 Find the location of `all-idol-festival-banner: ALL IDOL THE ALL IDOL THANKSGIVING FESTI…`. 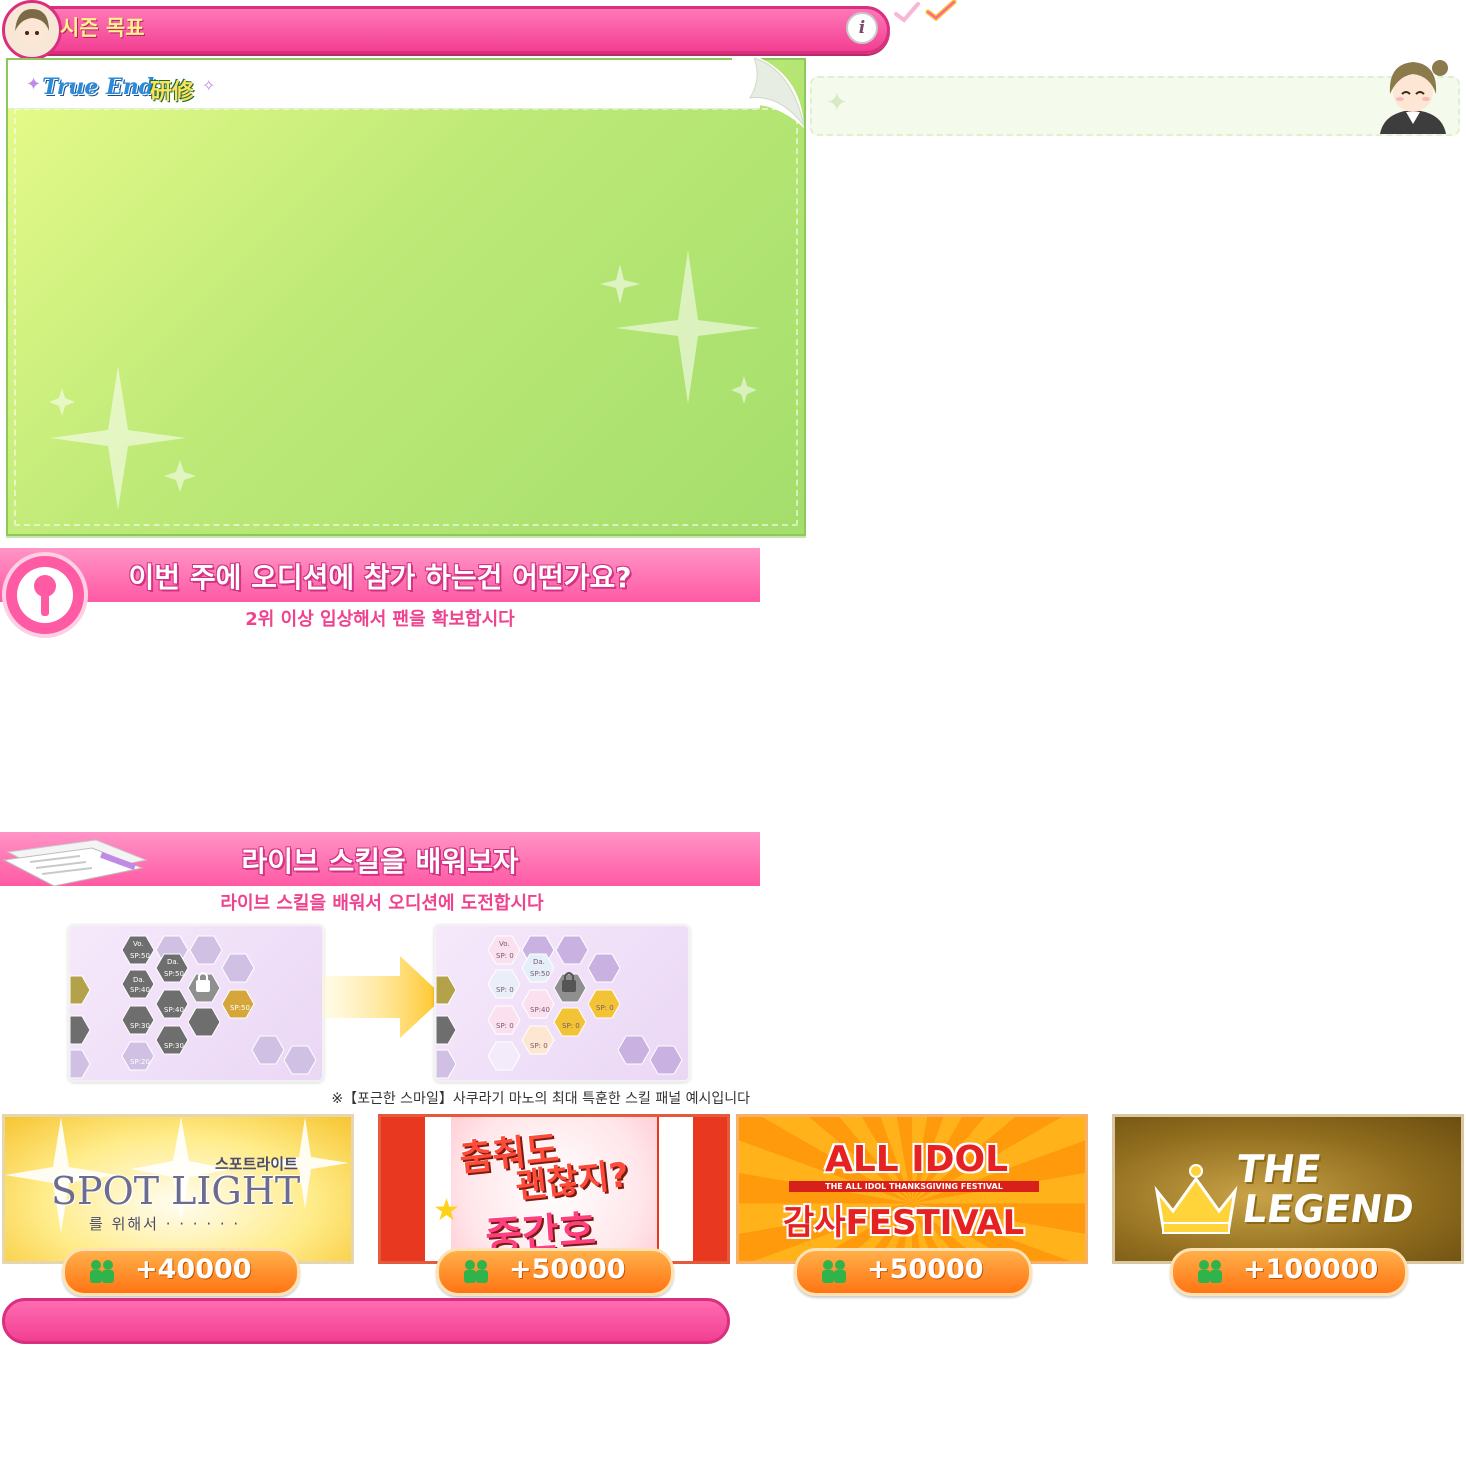

all-idol-festival-banner: ALL IDOL THE ALL IDOL THANKSGIVING FESTI… is located at coordinates (912, 1189).